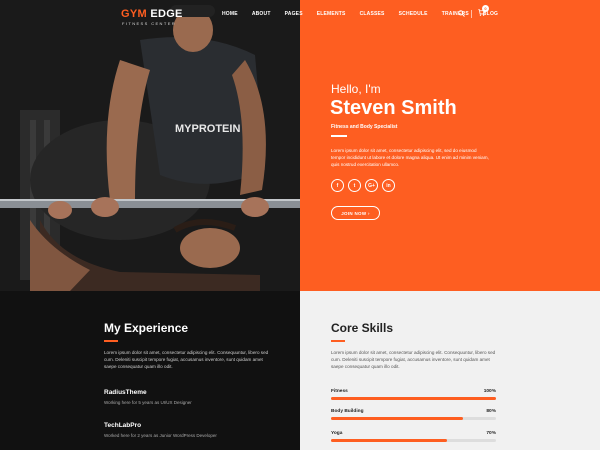  Describe the element at coordinates (207, 129) in the screenshot. I see `shirt-logo-text: MYPROTEIN` at that location.